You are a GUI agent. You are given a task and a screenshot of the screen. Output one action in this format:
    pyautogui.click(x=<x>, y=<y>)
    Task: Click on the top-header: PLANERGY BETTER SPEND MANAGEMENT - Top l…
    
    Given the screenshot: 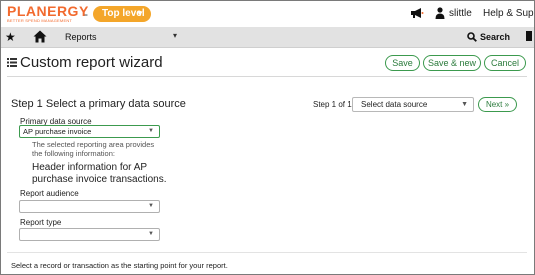 What is the action you would take?
    pyautogui.click(x=267, y=14)
    